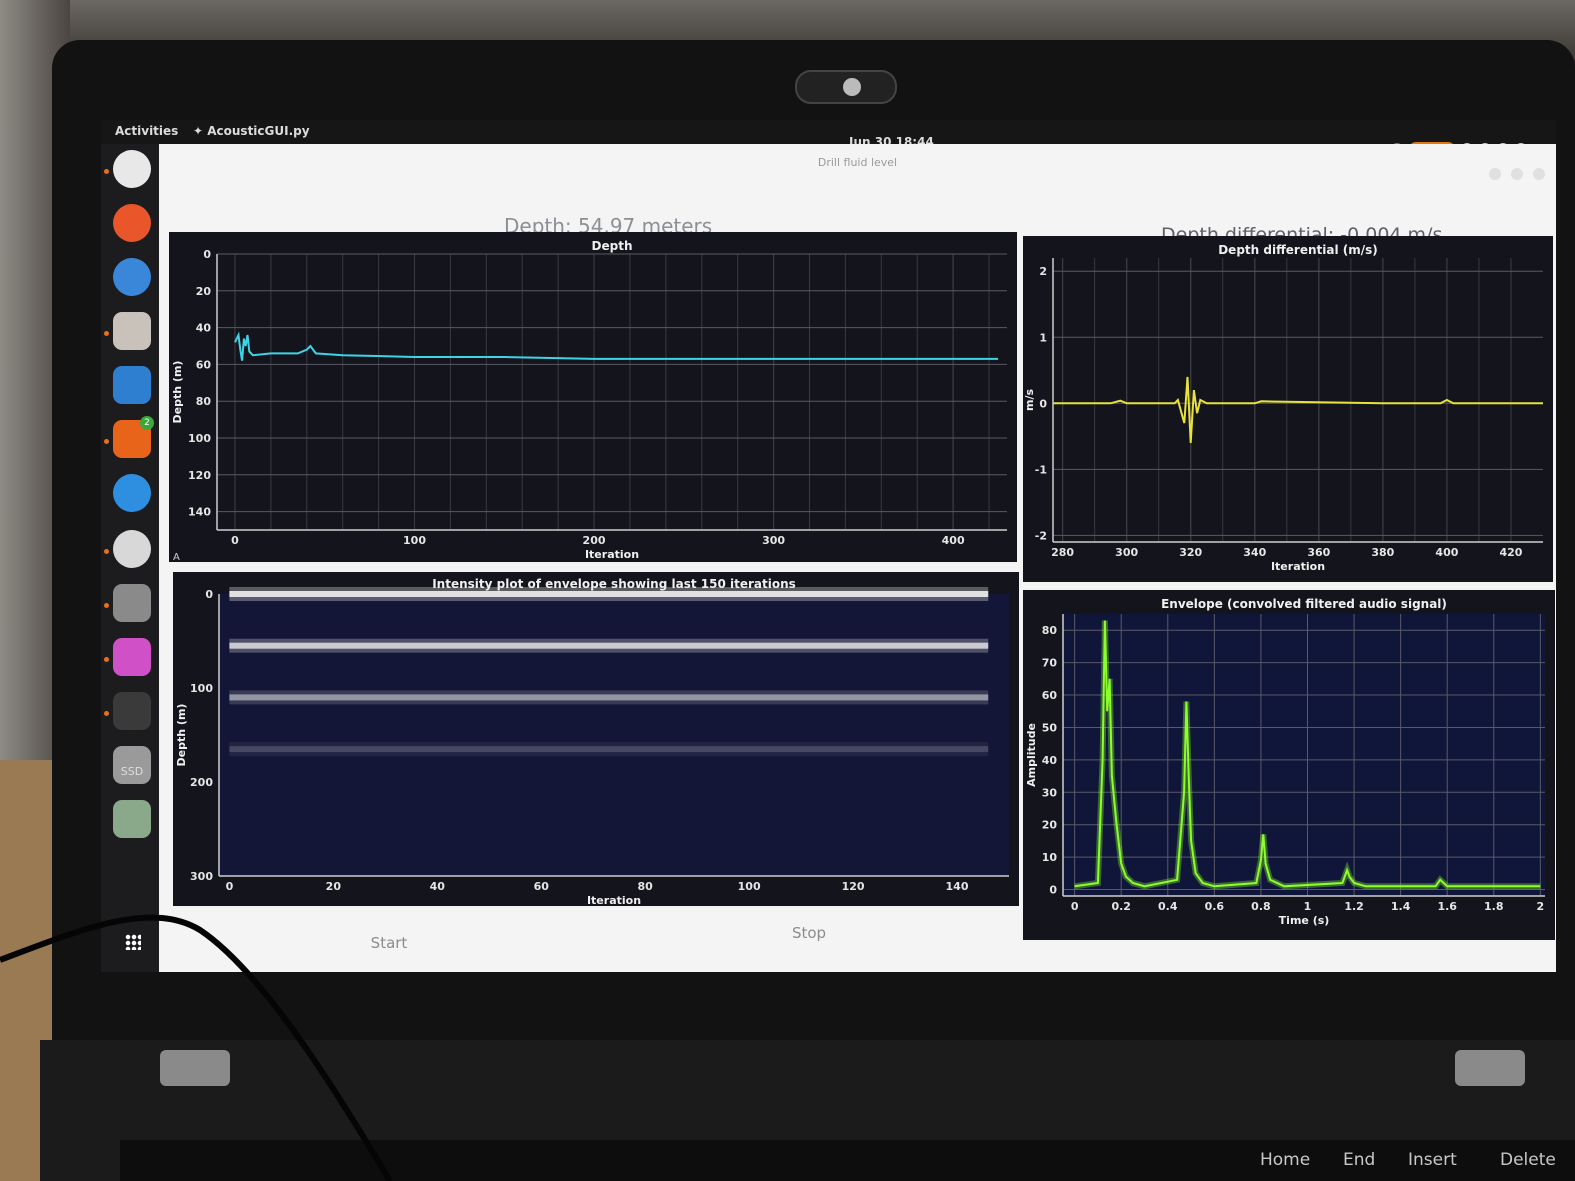 The image size is (1575, 1181). What do you see at coordinates (177, 392) in the screenshot?
I see `y-axis-label: Depth (m)` at bounding box center [177, 392].